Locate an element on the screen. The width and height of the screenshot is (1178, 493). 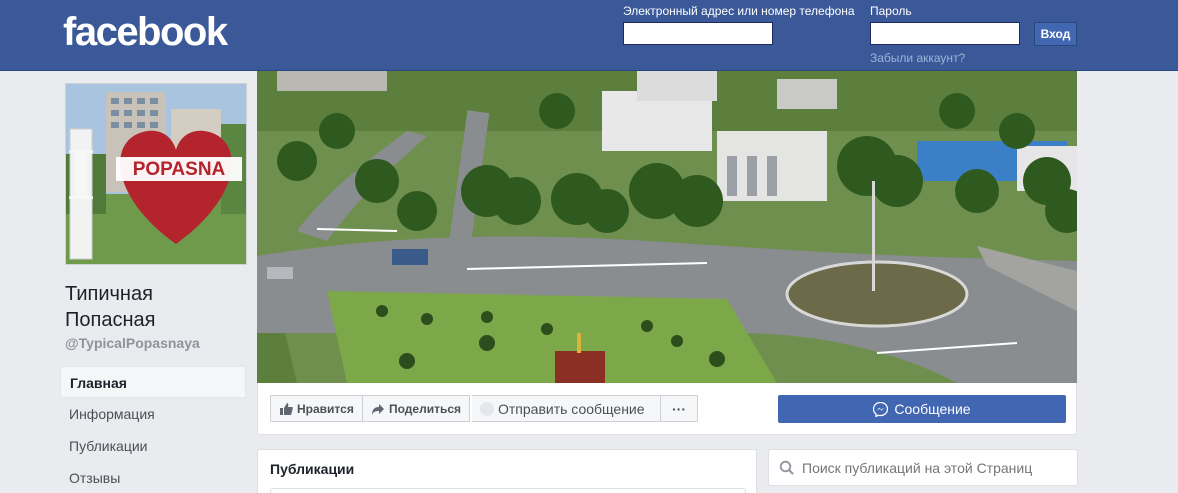
page-nav: Главная Информация Публикации Отзывы is located at coordinates (153, 429).